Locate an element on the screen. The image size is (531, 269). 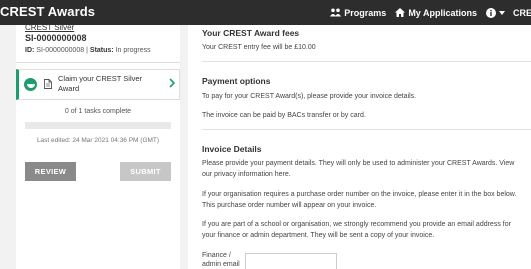
task-label: Claim your CREST Silver Award is located at coordinates (100, 83).